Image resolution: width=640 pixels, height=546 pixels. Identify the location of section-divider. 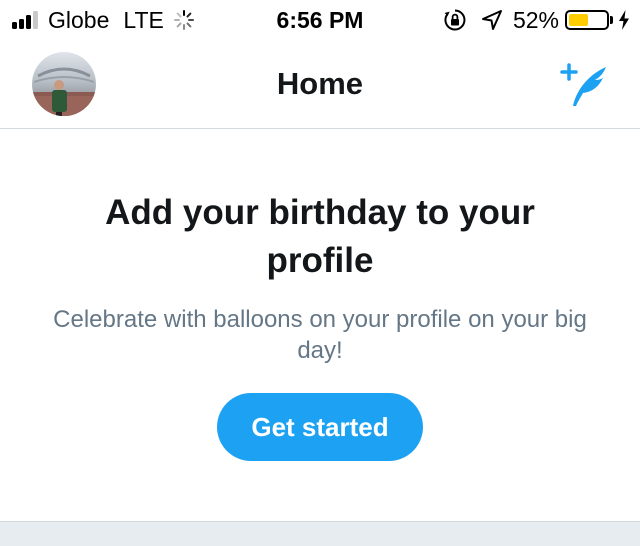
(320, 533).